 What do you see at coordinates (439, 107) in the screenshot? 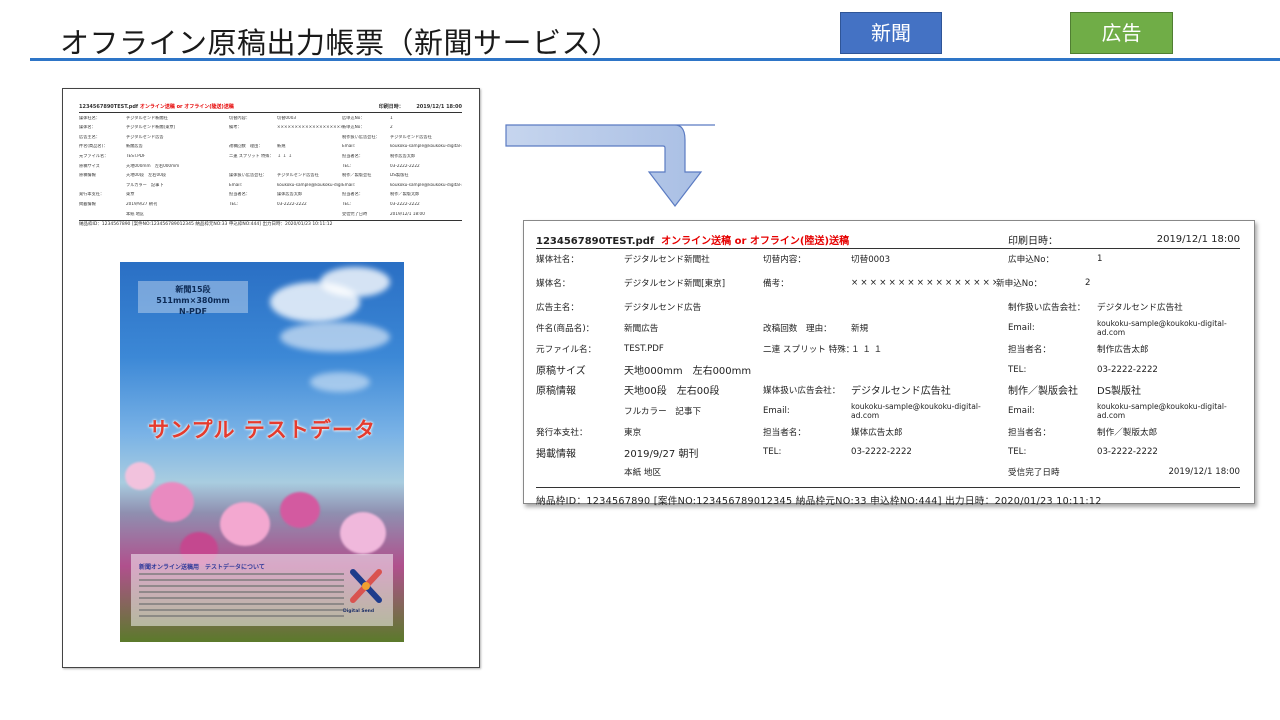
I see `mini-print-value: 2019/12/1 18:00` at bounding box center [439, 107].